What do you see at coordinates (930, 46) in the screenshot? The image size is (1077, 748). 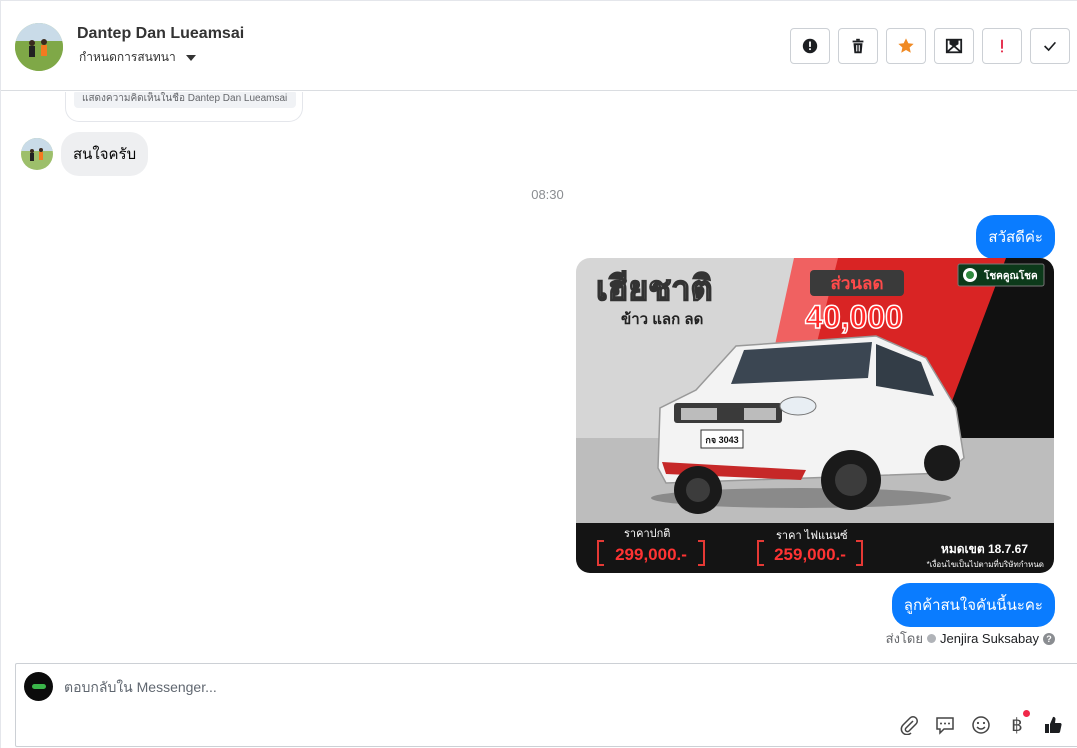 I see `conversation-actions` at bounding box center [930, 46].